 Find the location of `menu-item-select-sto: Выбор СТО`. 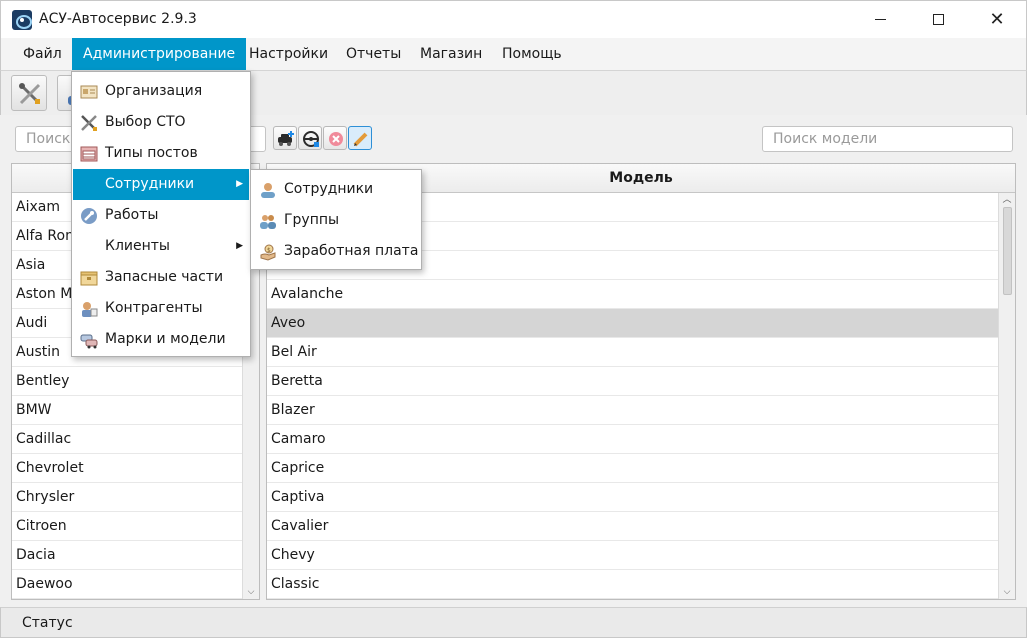

menu-item-select-sto: Выбор СТО is located at coordinates (161, 122).